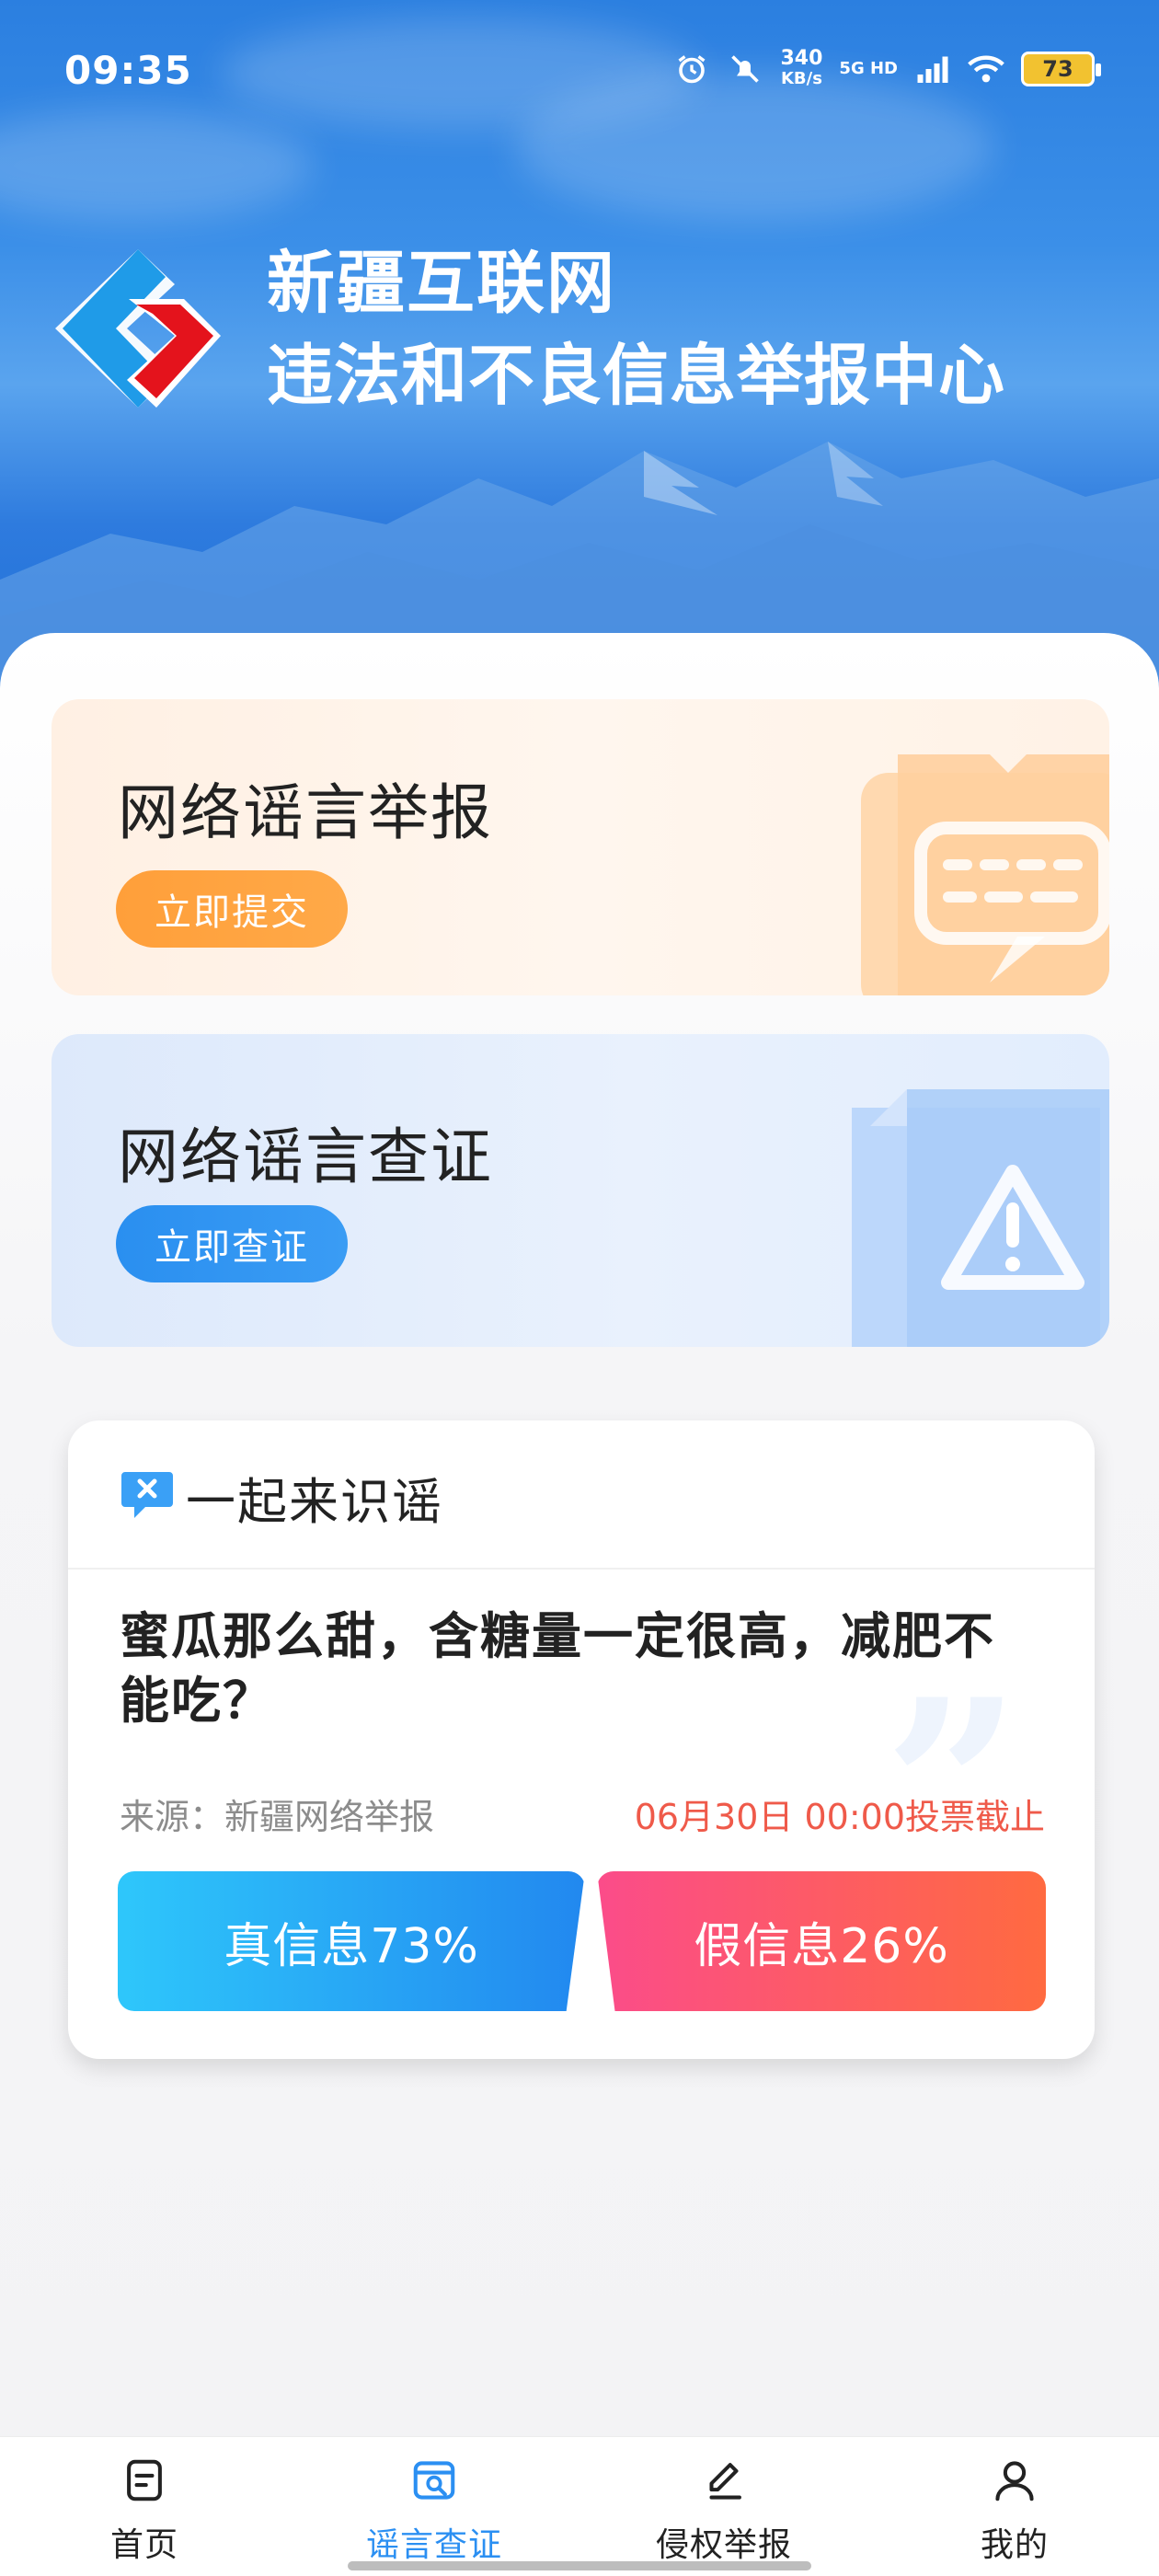 The image size is (1159, 2576). What do you see at coordinates (314, 1502) in the screenshot?
I see `quiz-heading: 一起来识谣` at bounding box center [314, 1502].